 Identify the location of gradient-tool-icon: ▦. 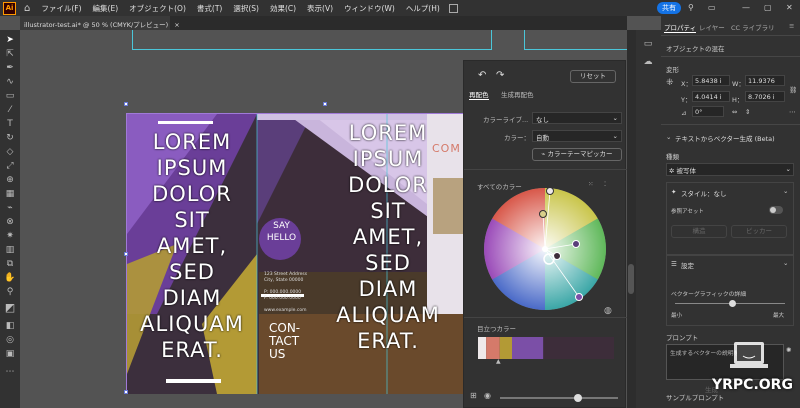
(10, 194).